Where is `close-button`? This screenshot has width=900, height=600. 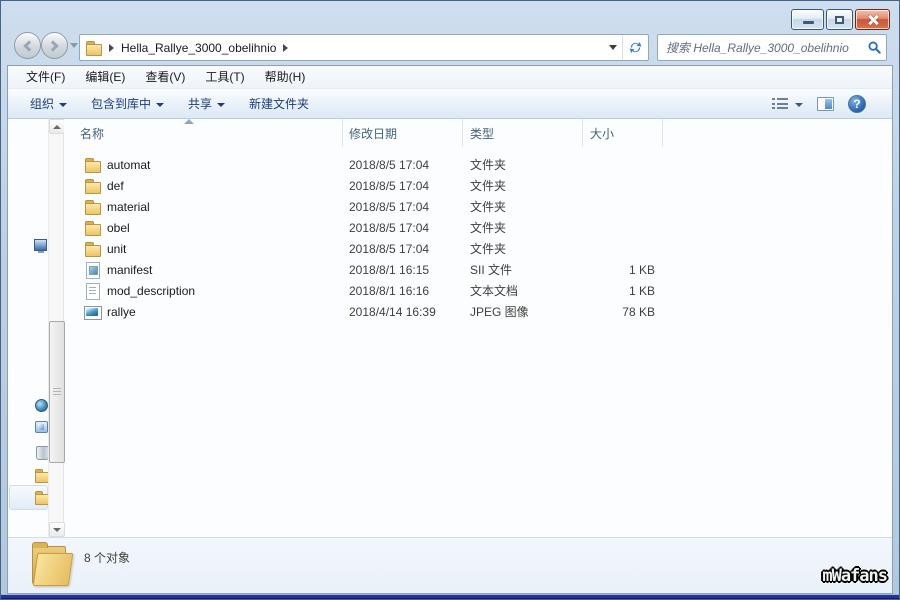
close-button is located at coordinates (872, 19).